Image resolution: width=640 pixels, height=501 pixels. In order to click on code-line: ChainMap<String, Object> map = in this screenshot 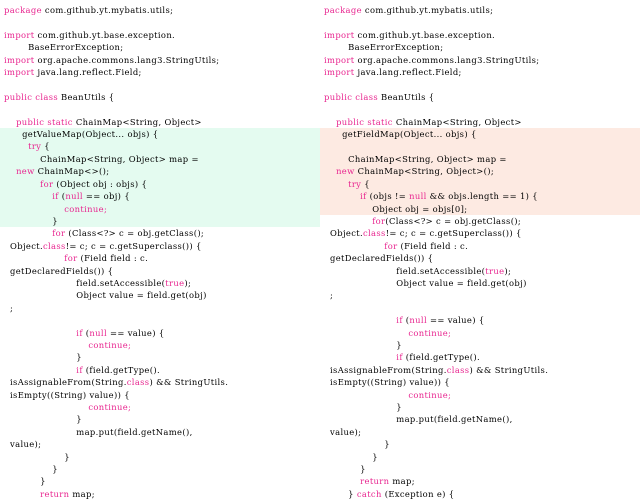, I will do `click(160, 159)`.